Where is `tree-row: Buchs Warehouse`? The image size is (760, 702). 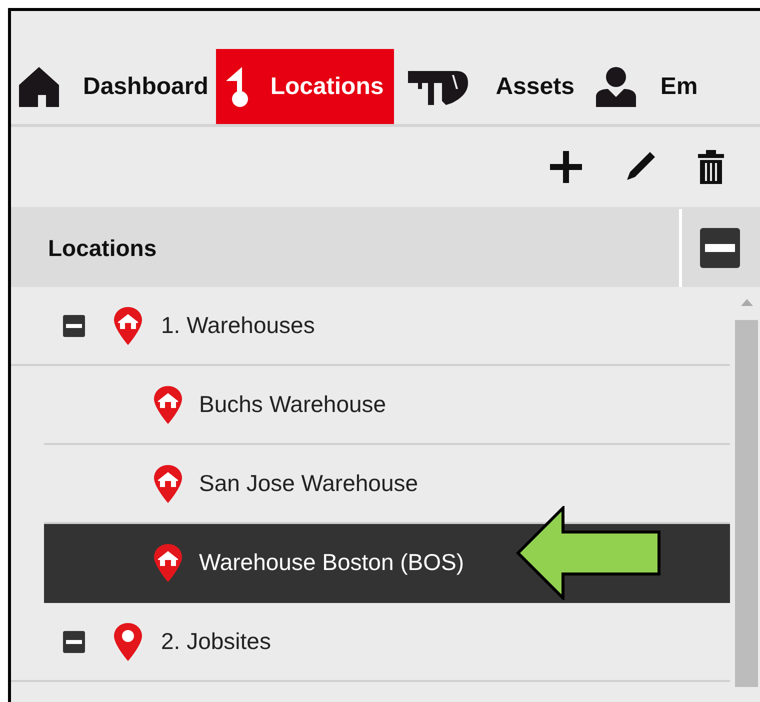 tree-row: Buchs Warehouse is located at coordinates (387, 405).